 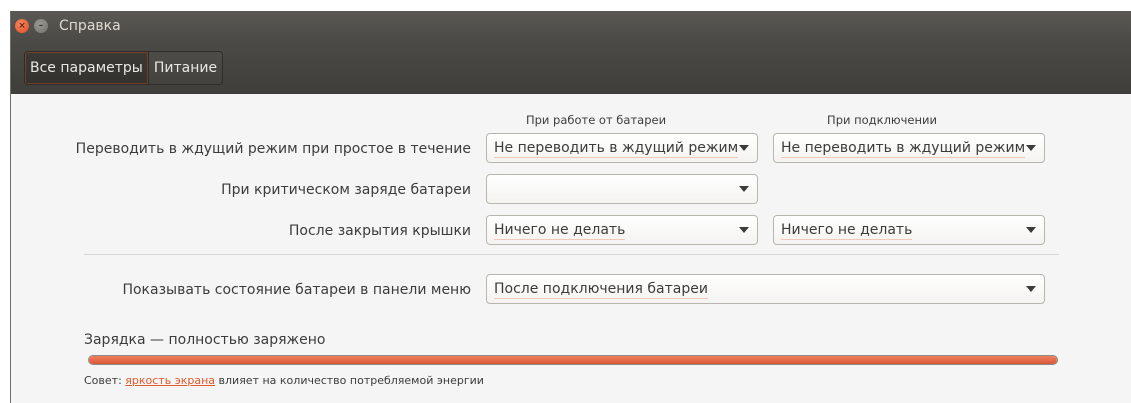 What do you see at coordinates (765, 289) in the screenshot?
I see `show-status-combo: После подключения батареи` at bounding box center [765, 289].